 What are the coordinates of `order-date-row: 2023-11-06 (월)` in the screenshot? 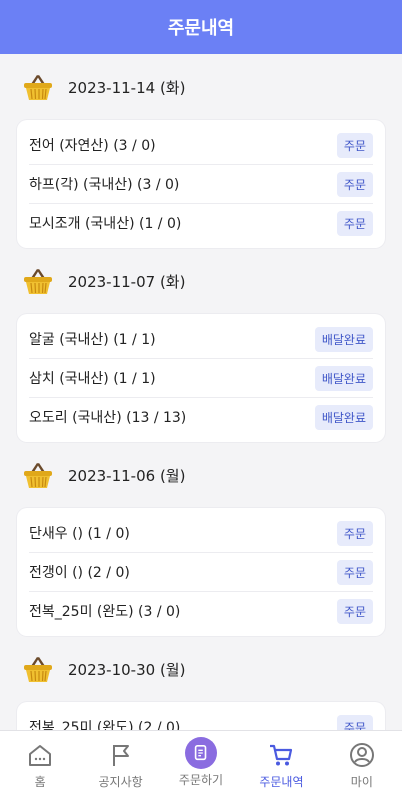 It's located at (201, 475).